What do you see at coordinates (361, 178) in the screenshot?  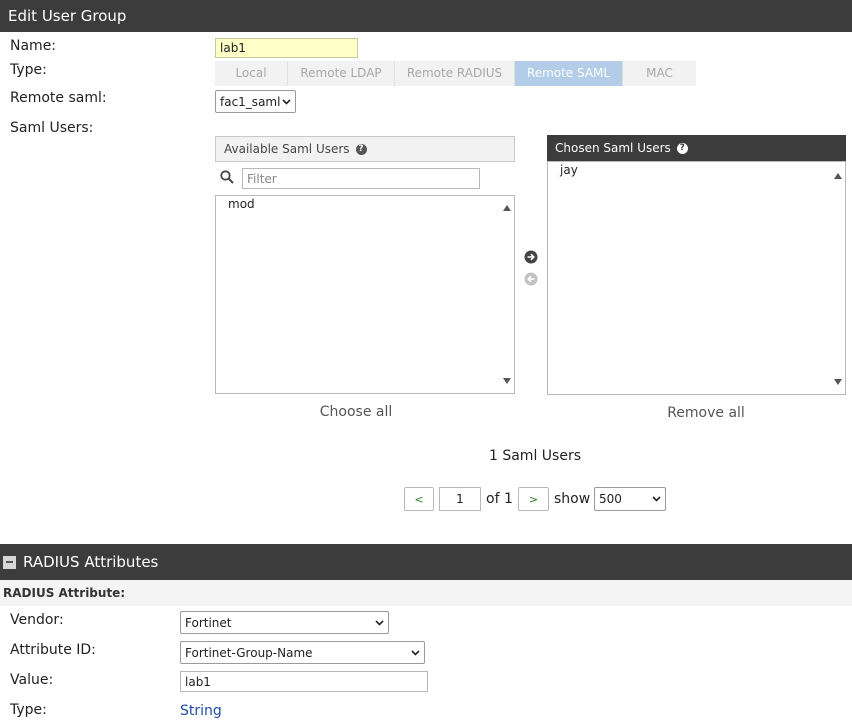 I see `filter-input: Filter` at bounding box center [361, 178].